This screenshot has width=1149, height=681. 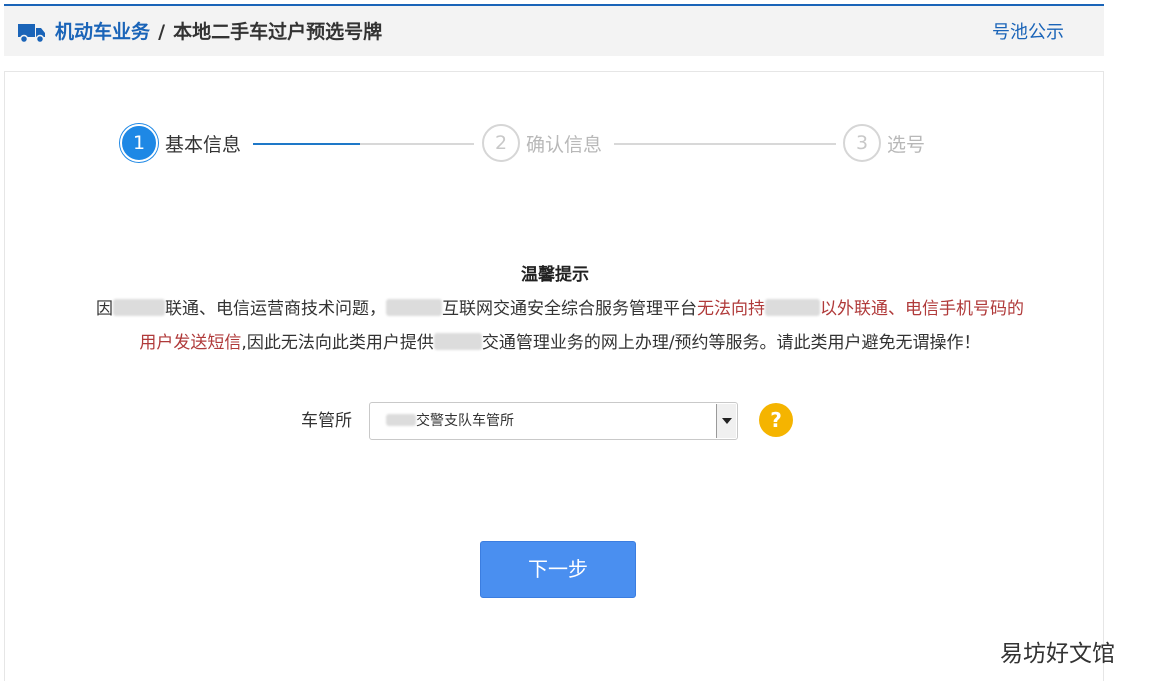 I want to click on watermark: 易坊好文馆, so click(x=1057, y=654).